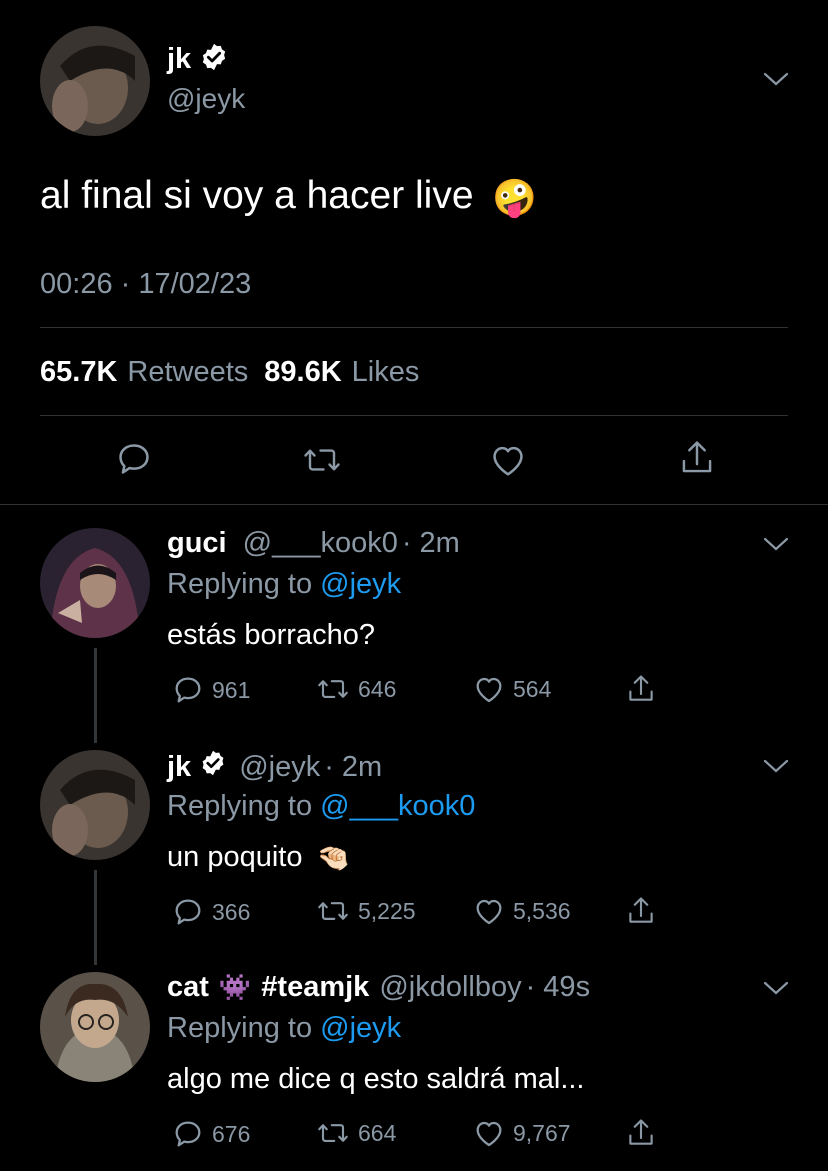  Describe the element at coordinates (231, 689) in the screenshot. I see `reply-count: 961` at that location.